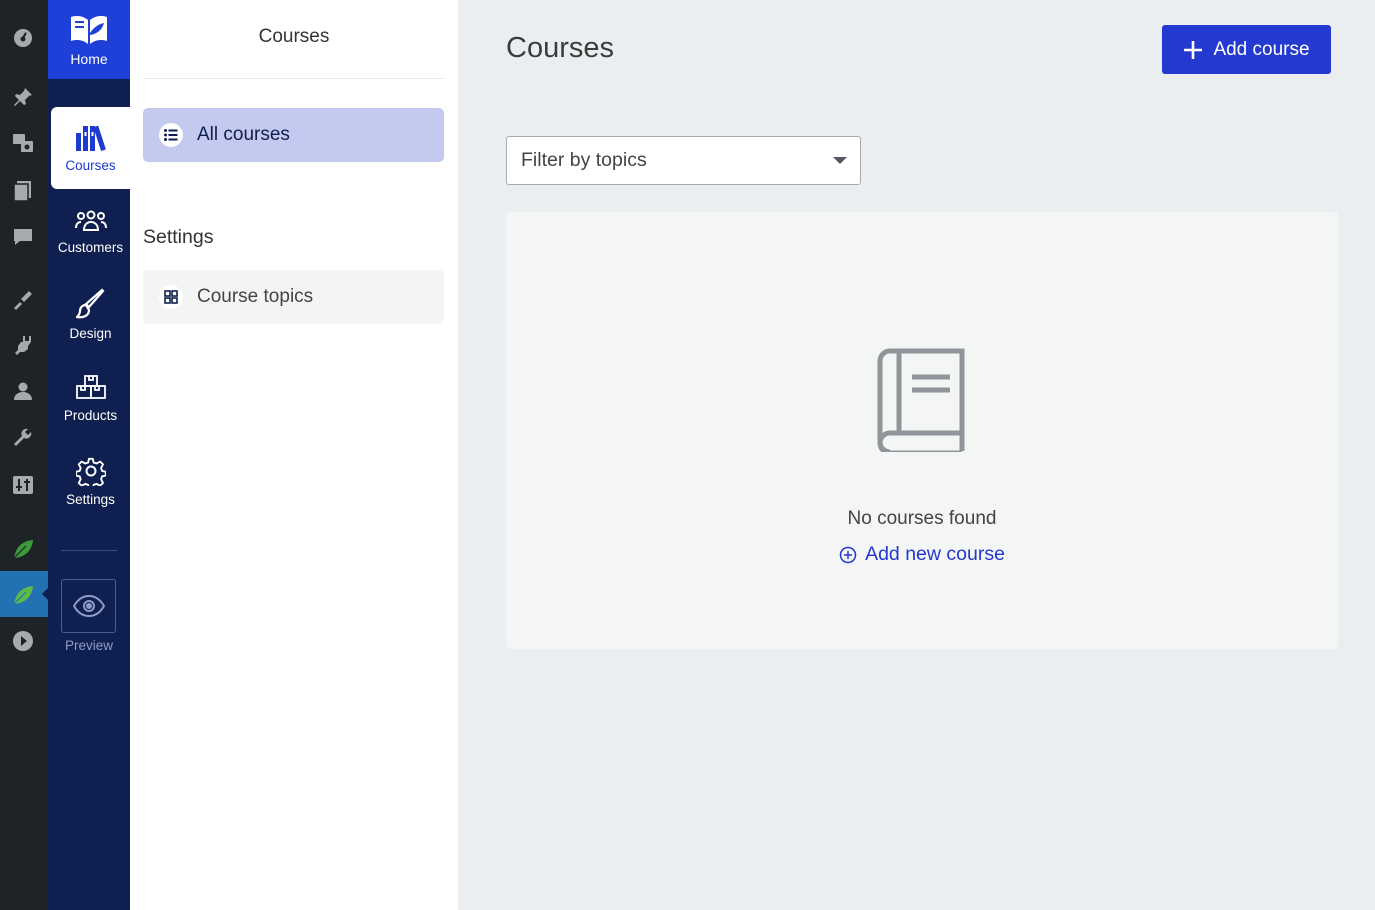 The width and height of the screenshot is (1375, 910). Describe the element at coordinates (293, 78) in the screenshot. I see `sub-nav-divider` at that location.